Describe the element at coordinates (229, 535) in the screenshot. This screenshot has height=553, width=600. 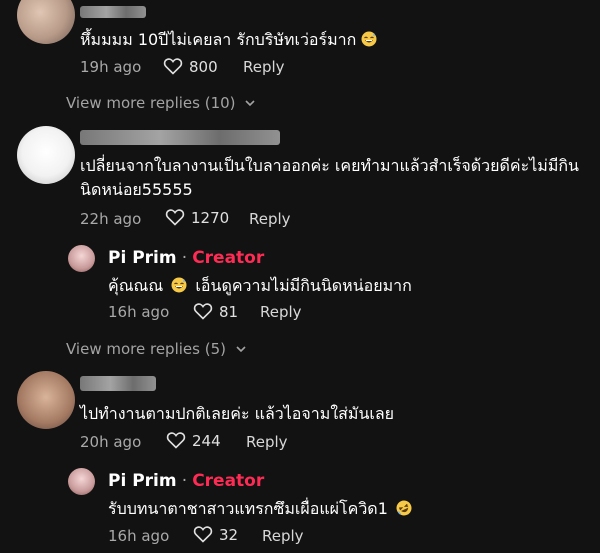
I see `like-count: 32` at that location.